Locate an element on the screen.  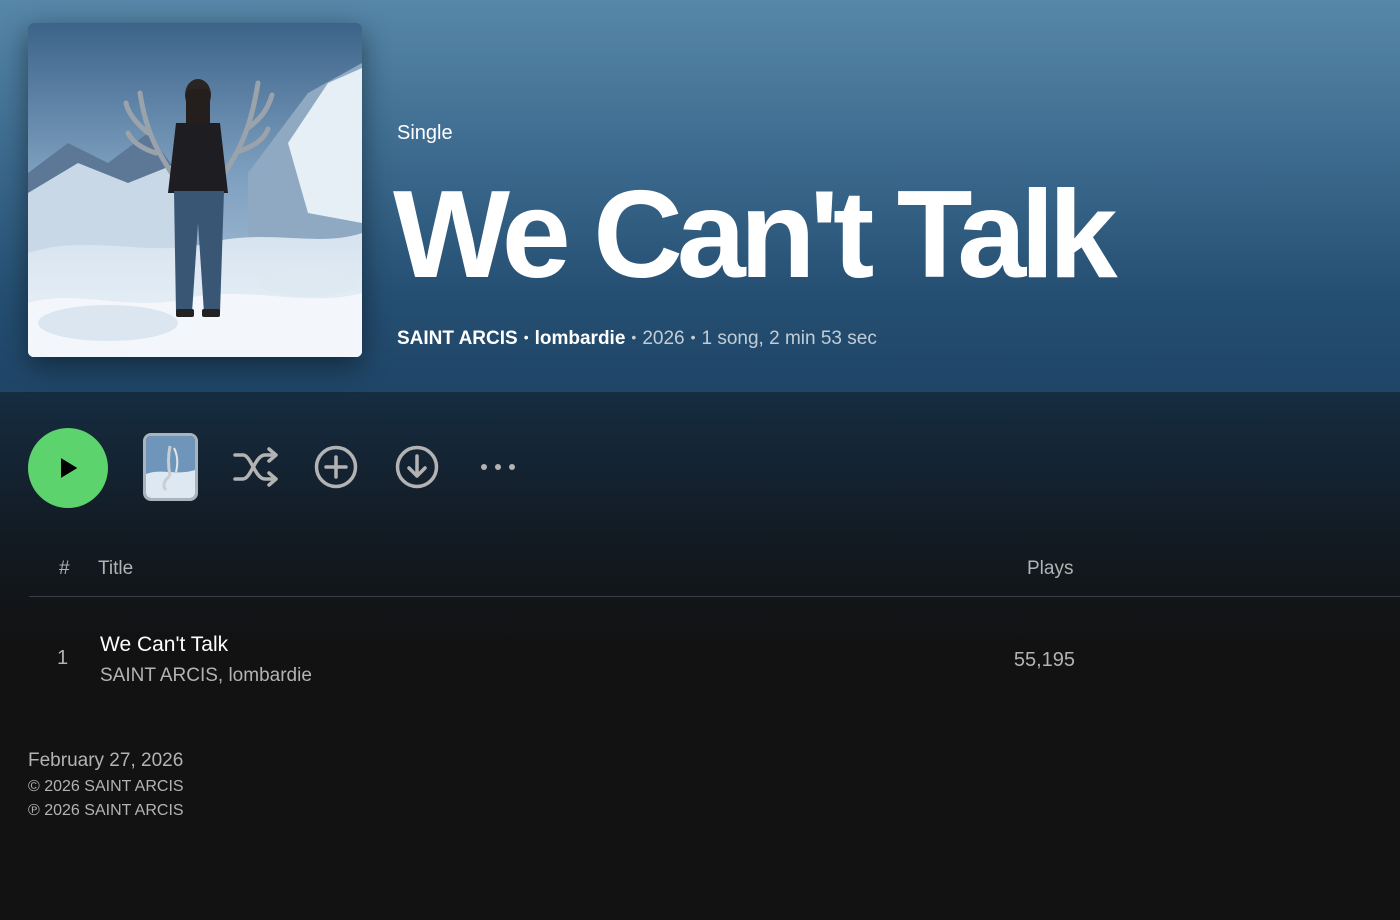
column-header-number: # is located at coordinates (64, 568).